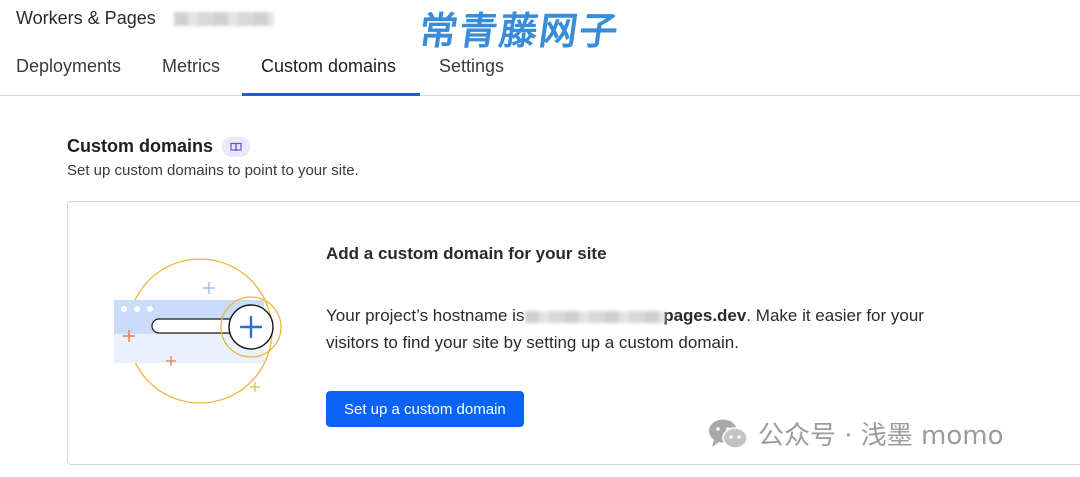  I want to click on watermark-bottom-text: 公众号 · 浅墨 momo, so click(881, 436).